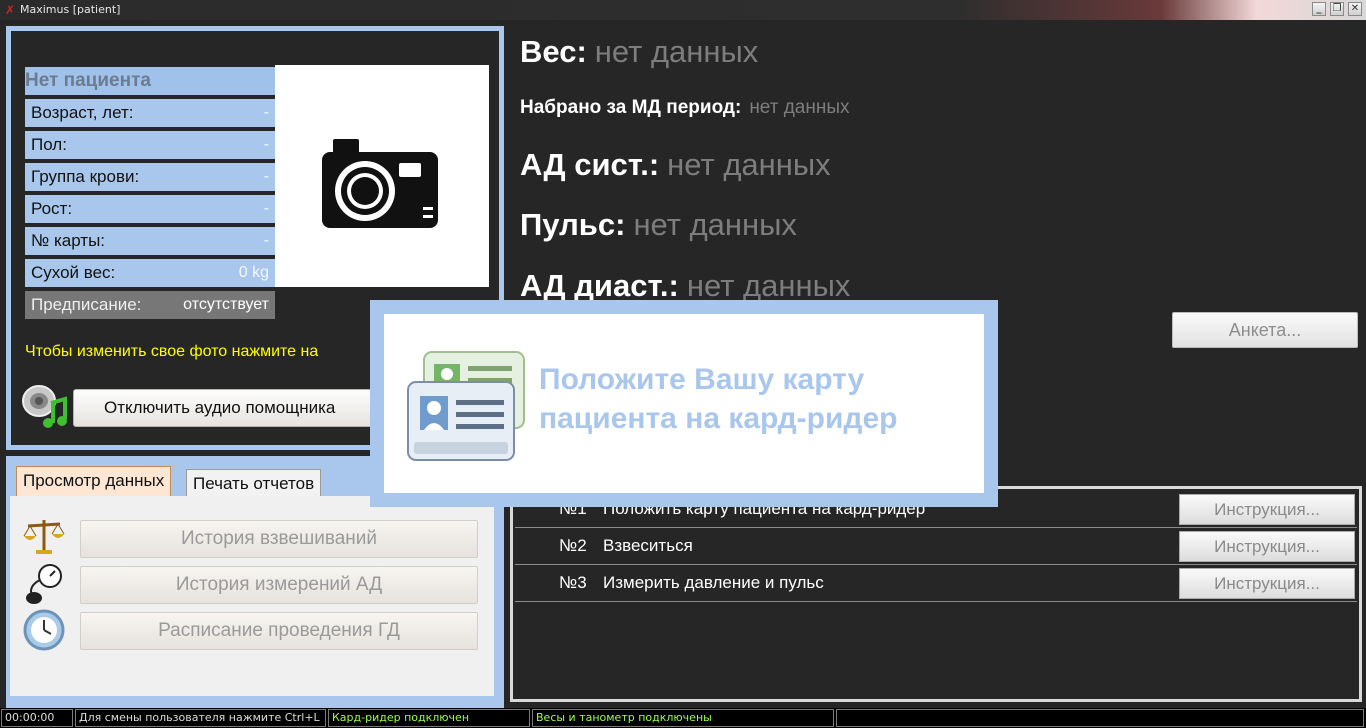 The width and height of the screenshot is (1366, 728). I want to click on step-number: №3, so click(573, 582).